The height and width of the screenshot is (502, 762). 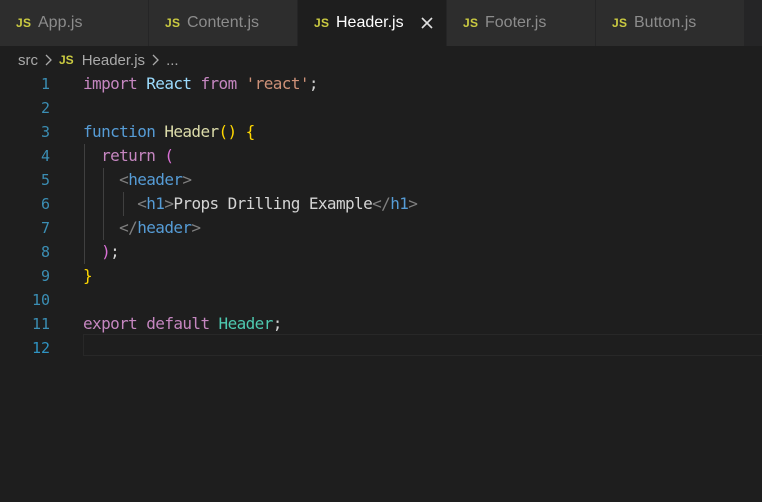 What do you see at coordinates (665, 22) in the screenshot?
I see `tab-label: Button.js` at bounding box center [665, 22].